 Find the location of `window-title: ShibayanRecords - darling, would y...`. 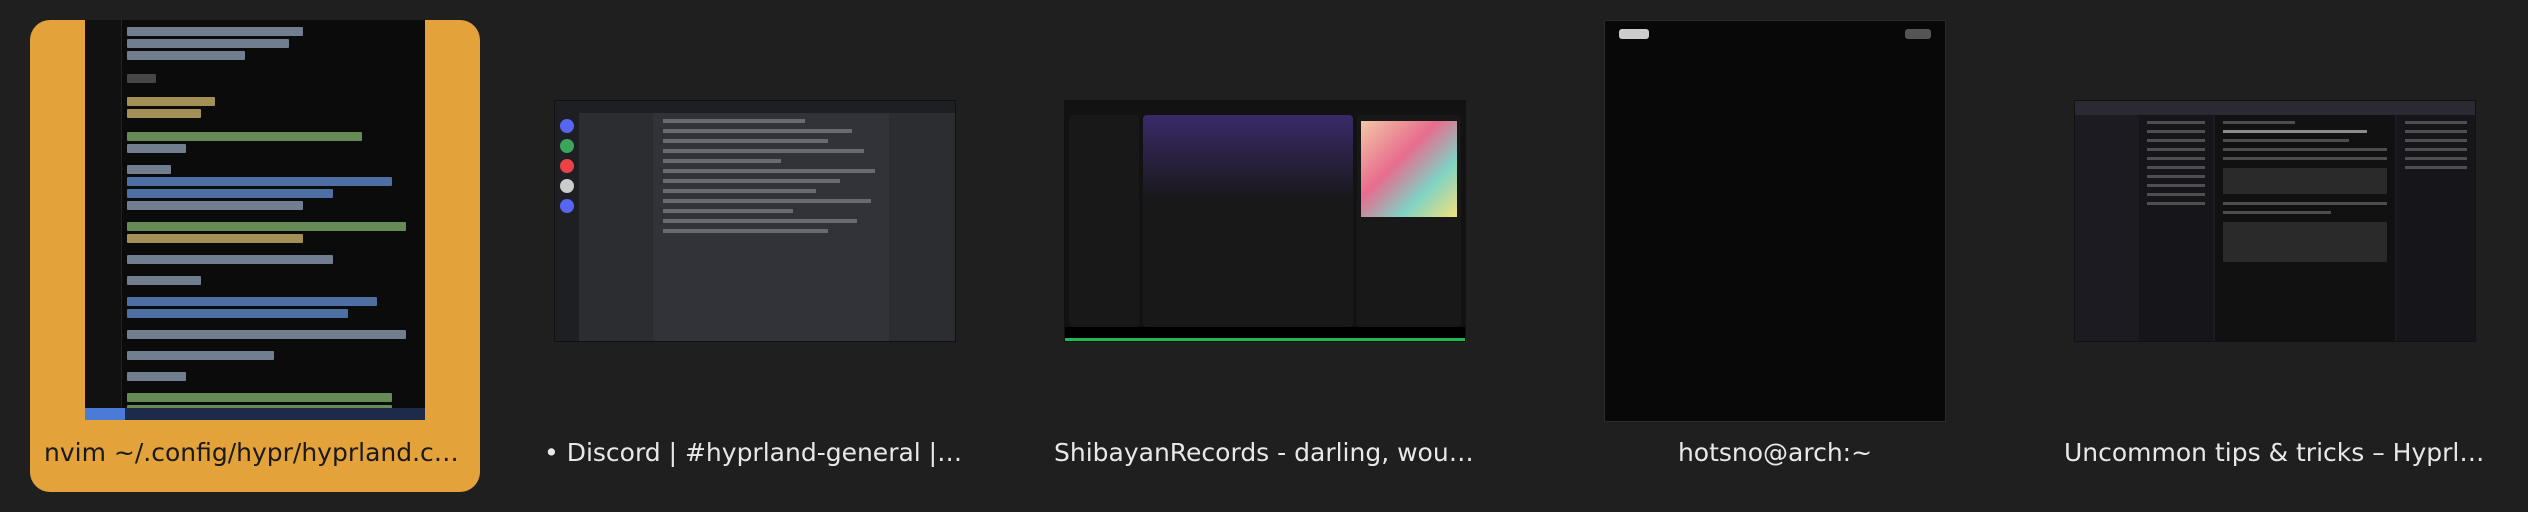

window-title: ShibayanRecords - darling, would y... is located at coordinates (1272, 452).